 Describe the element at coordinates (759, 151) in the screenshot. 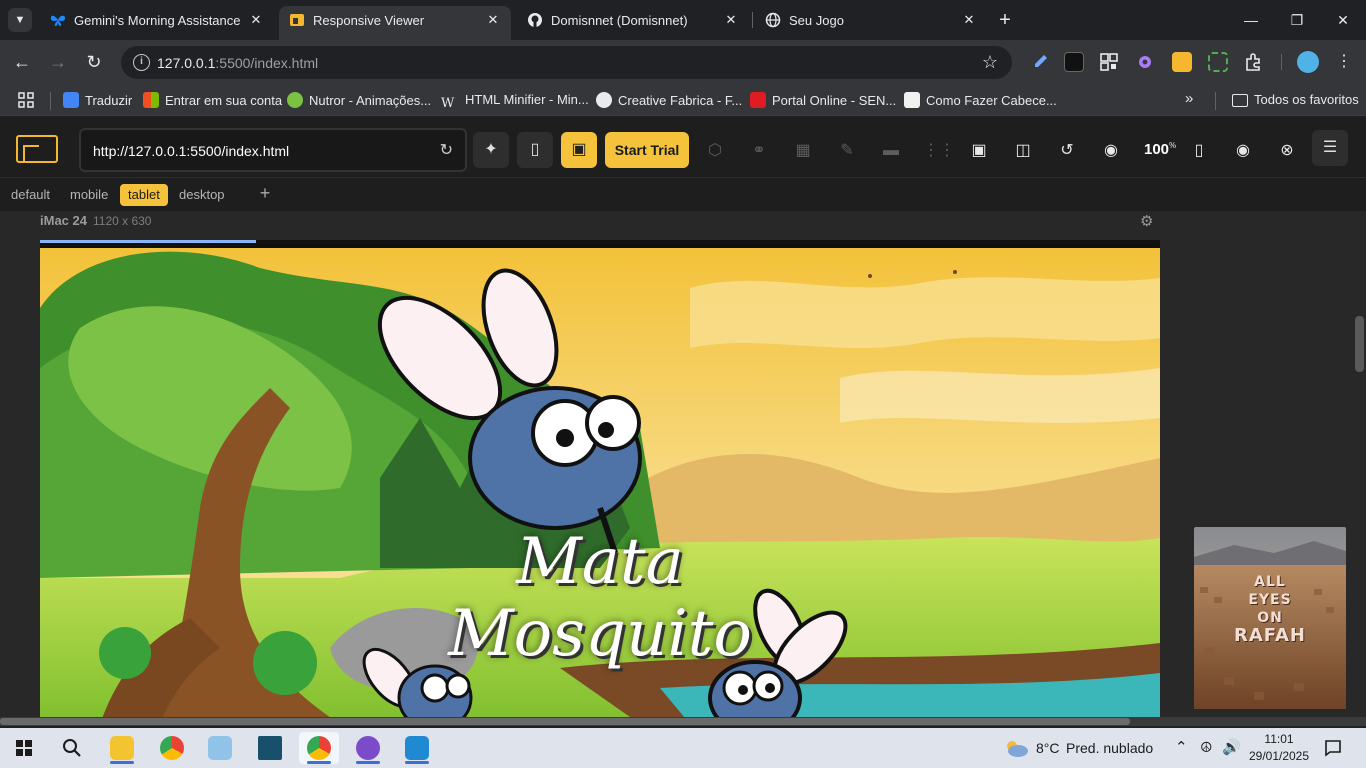

I see `link-icon: ⚭` at that location.